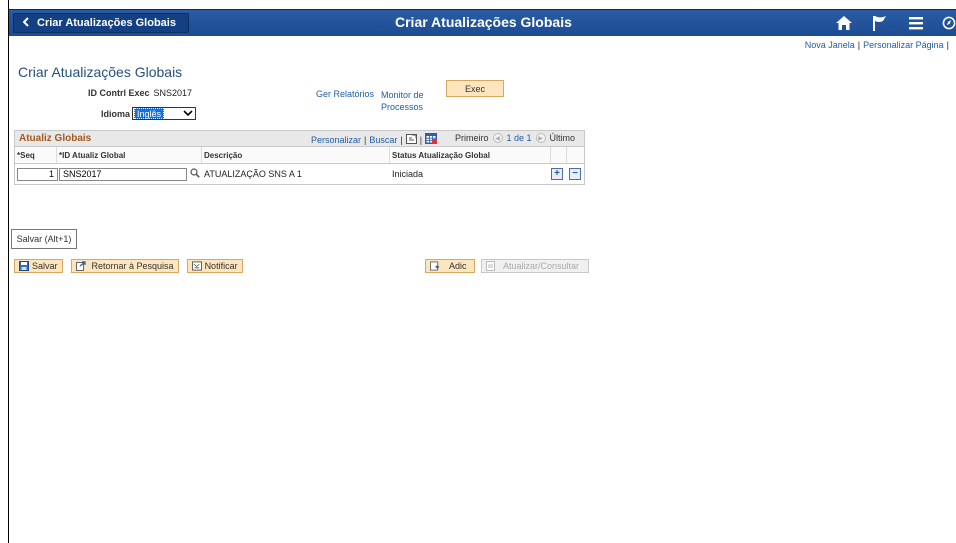 The image size is (956, 543). I want to click on save-button-label: Salvar, so click(45, 266).